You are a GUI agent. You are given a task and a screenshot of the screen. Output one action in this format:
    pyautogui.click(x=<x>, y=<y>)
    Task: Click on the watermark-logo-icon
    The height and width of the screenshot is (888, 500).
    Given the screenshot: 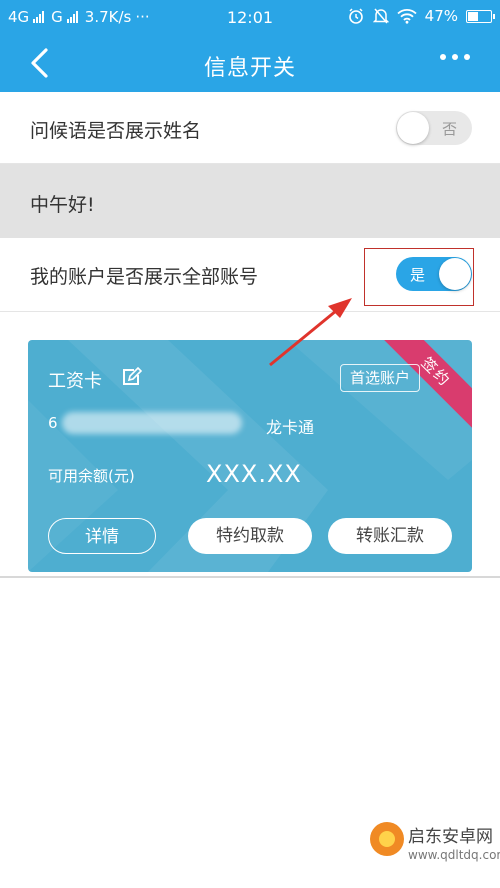 What is the action you would take?
    pyautogui.click(x=387, y=839)
    